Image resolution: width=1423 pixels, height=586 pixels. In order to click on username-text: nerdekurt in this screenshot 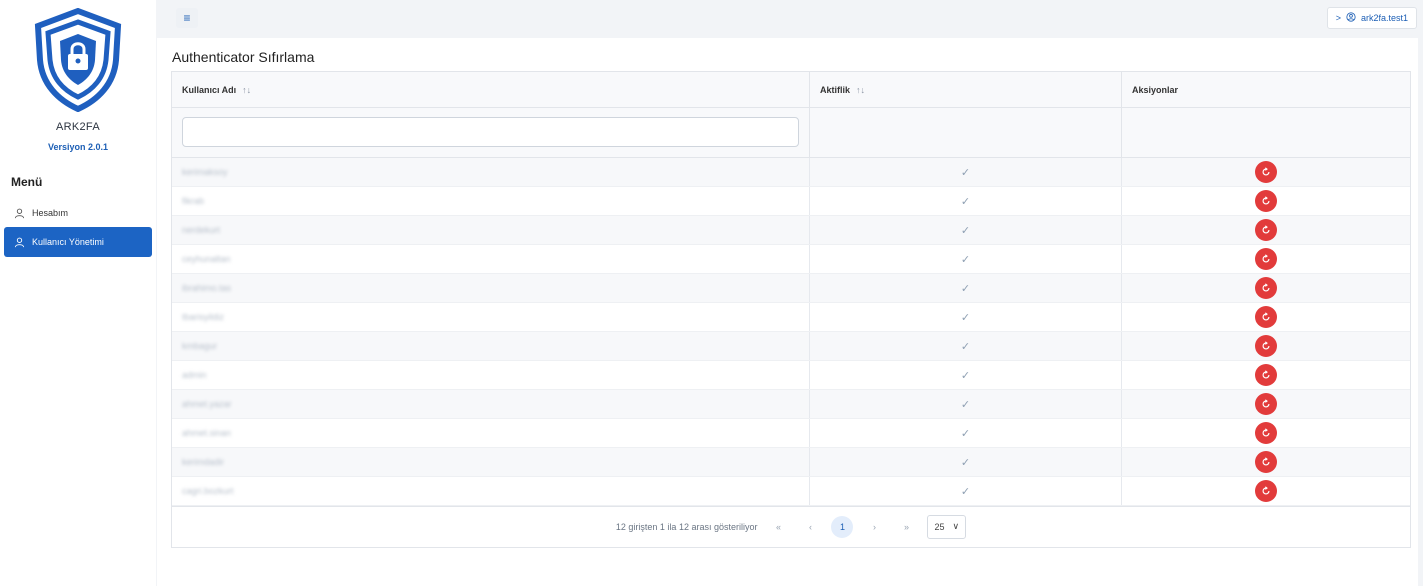, I will do `click(201, 230)`.